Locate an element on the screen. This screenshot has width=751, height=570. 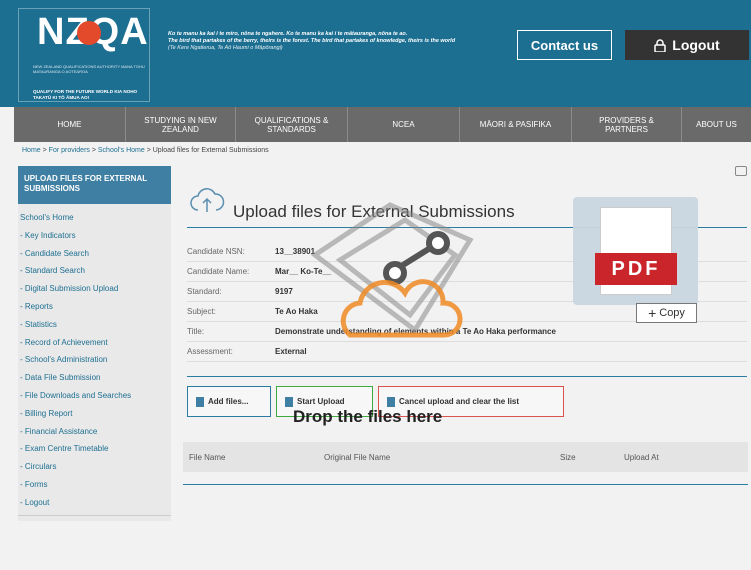
copy-label: Copy is located at coordinates (672, 313).